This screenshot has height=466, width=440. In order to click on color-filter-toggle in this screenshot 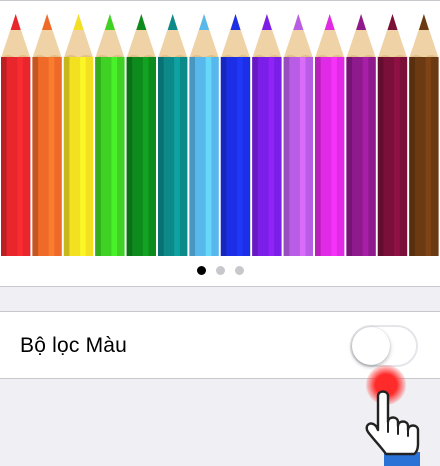, I will do `click(384, 346)`.